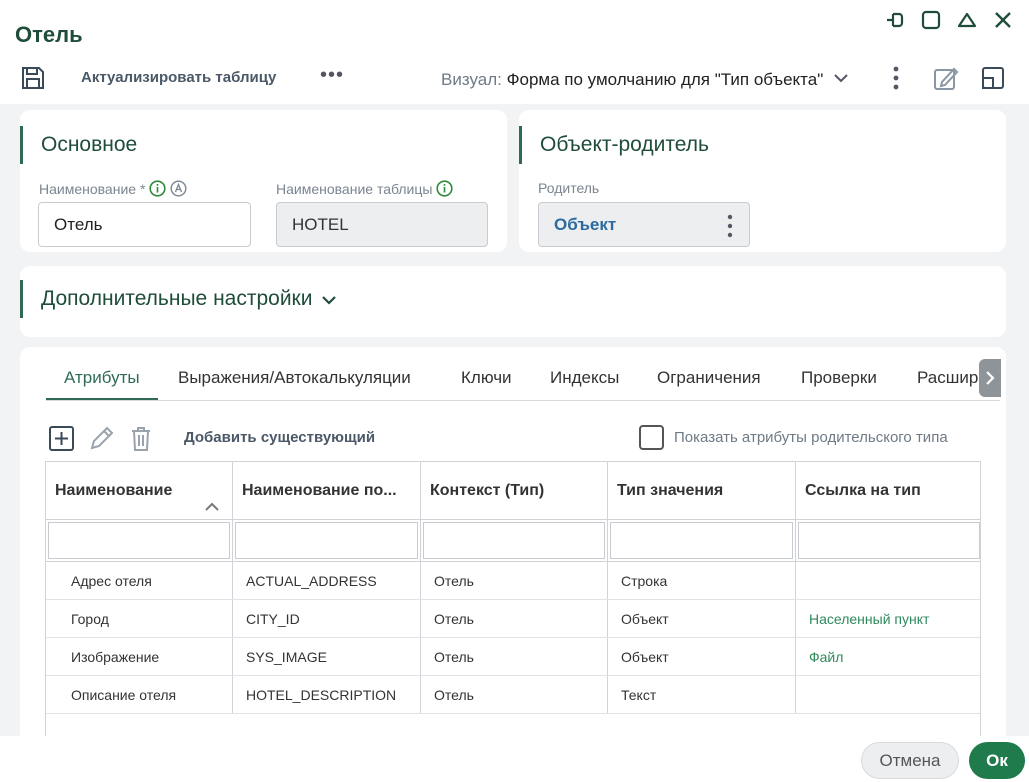  I want to click on cell-type-ref: Файл, so click(888, 656).